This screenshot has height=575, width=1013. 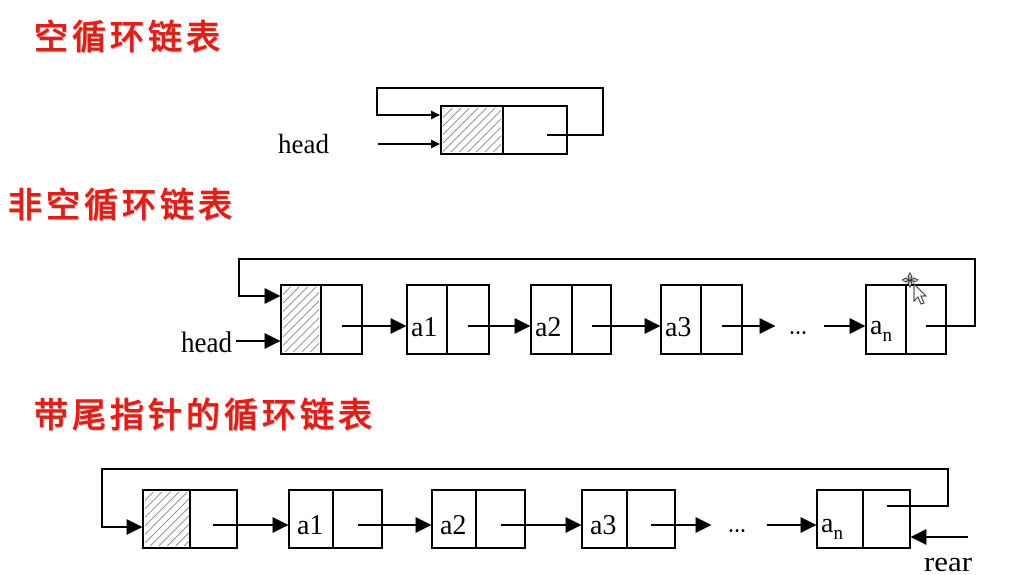 What do you see at coordinates (190, 519) in the screenshot?
I see `tail-head-node` at bounding box center [190, 519].